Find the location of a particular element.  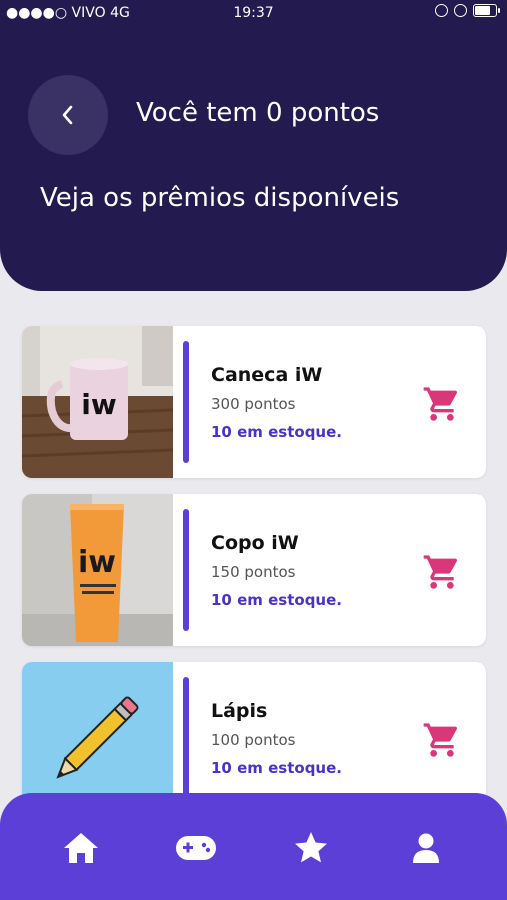

nav-games is located at coordinates (196, 848).